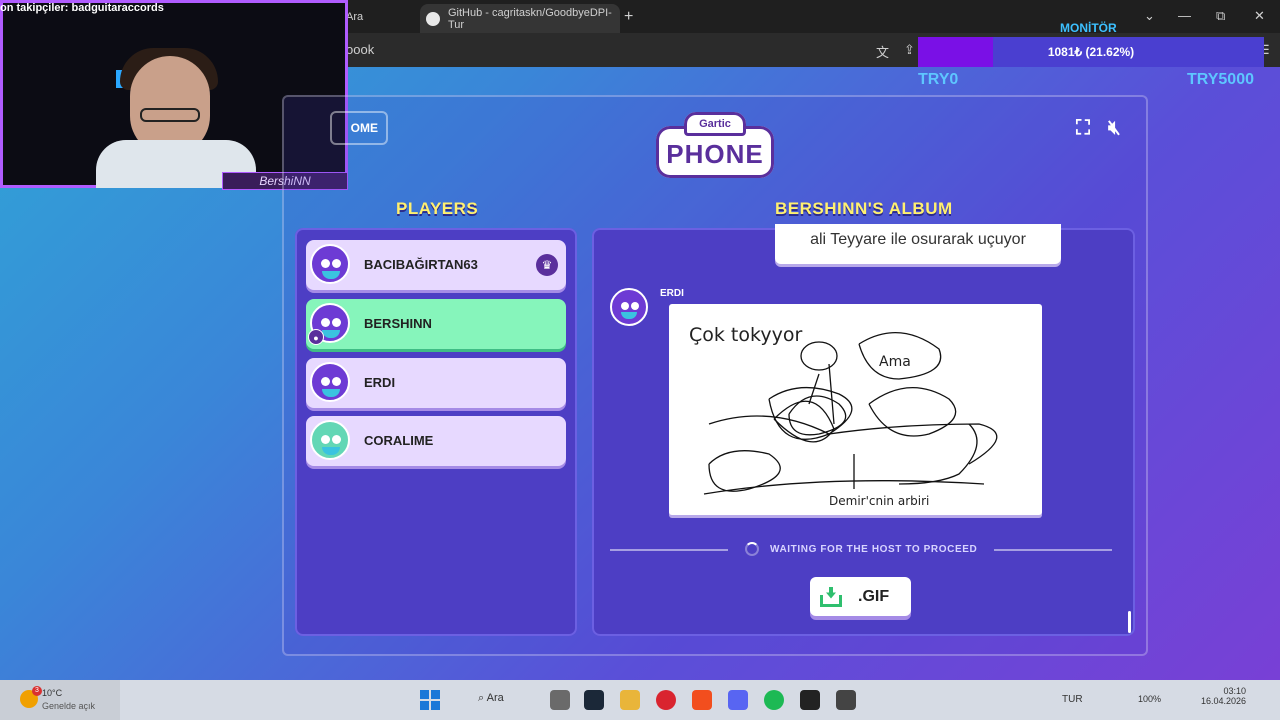 Image resolution: width=1280 pixels, height=720 pixels. What do you see at coordinates (810, 700) in the screenshot?
I see `obs-icon` at bounding box center [810, 700].